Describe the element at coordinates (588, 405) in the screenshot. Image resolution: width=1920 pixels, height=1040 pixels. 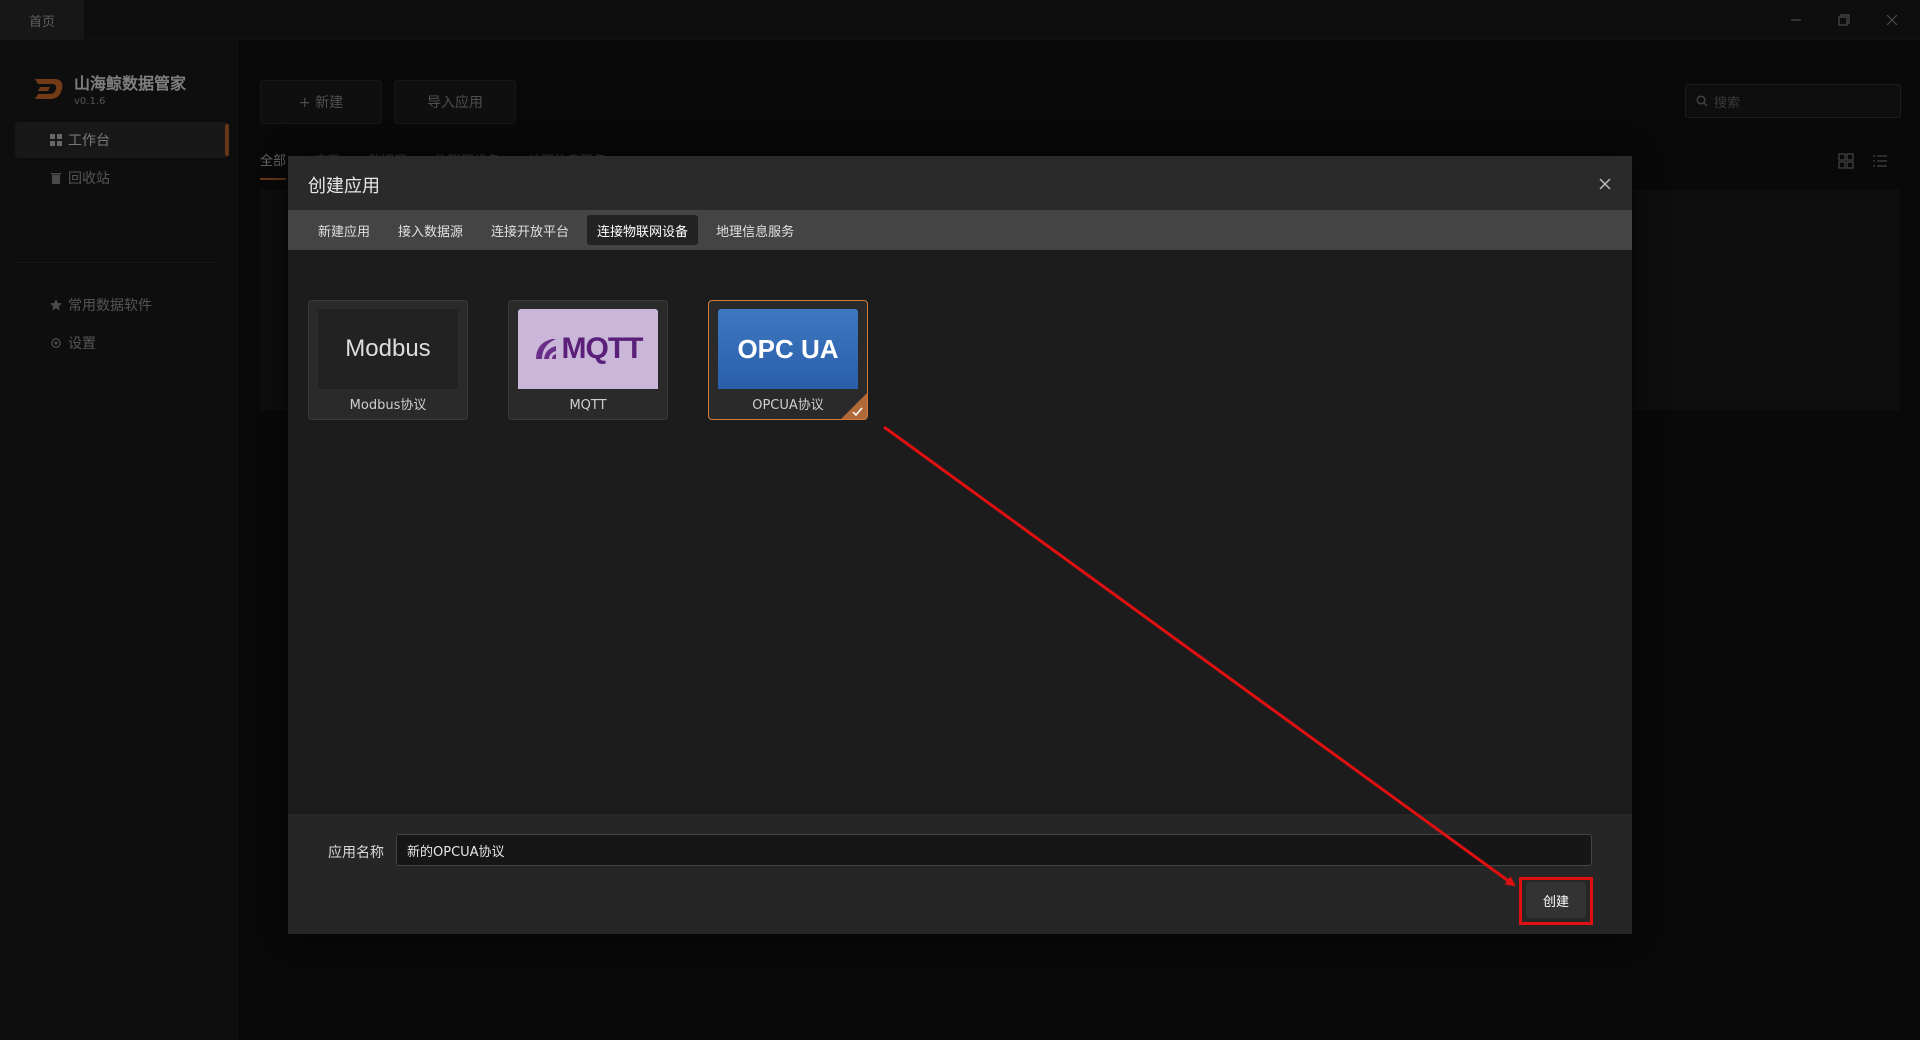
I see `card-label: MQTT` at that location.